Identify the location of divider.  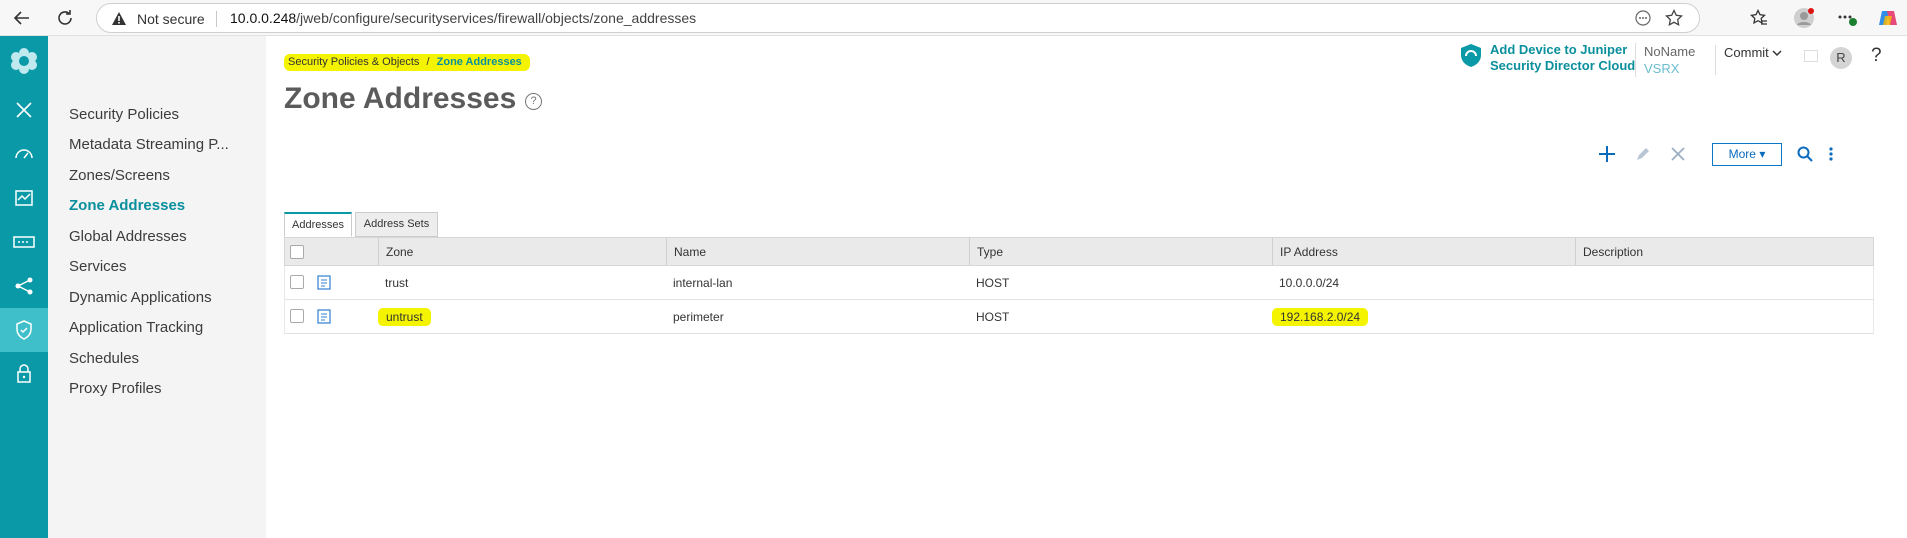
(216, 19).